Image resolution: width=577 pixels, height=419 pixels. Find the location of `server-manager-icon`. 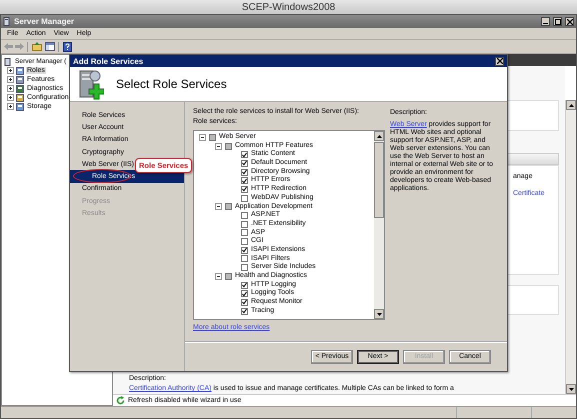

server-manager-icon is located at coordinates (8, 62).